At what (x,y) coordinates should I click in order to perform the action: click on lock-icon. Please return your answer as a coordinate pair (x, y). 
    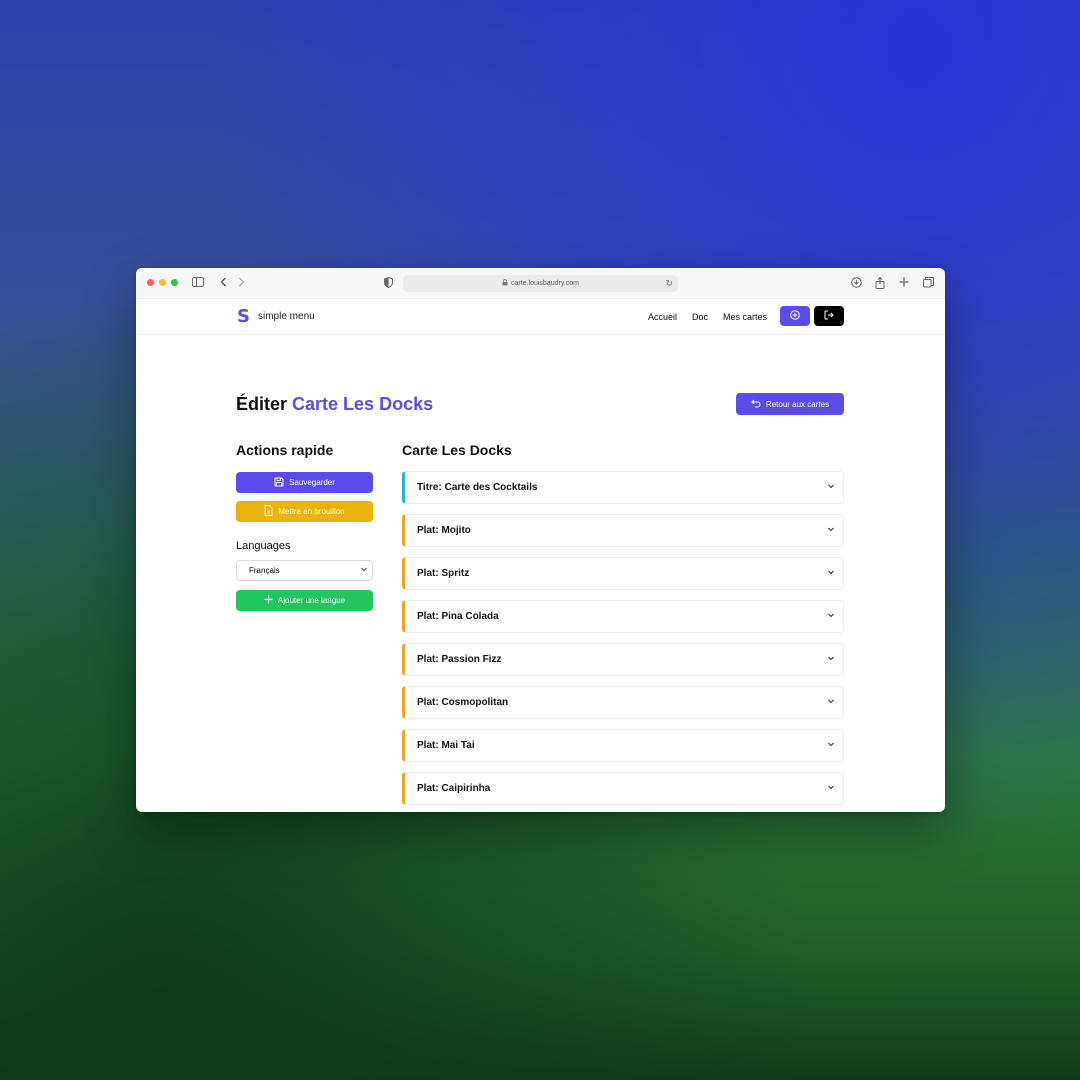
    Looking at the image, I should click on (505, 283).